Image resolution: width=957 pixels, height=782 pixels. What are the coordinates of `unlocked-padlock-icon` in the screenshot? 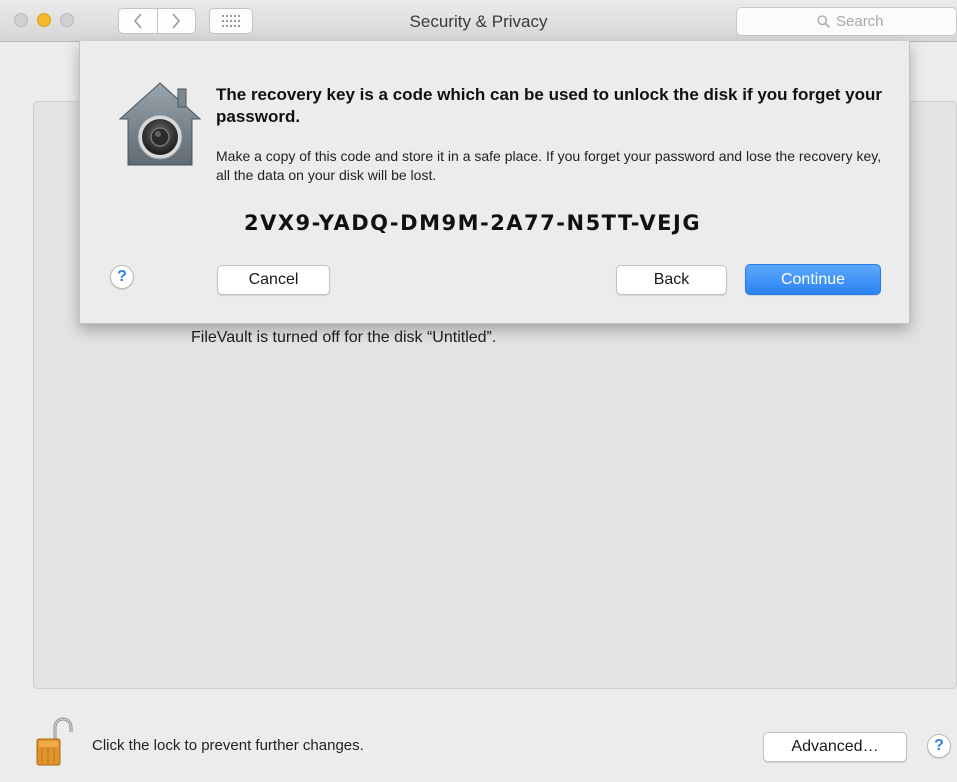 It's located at (54, 741).